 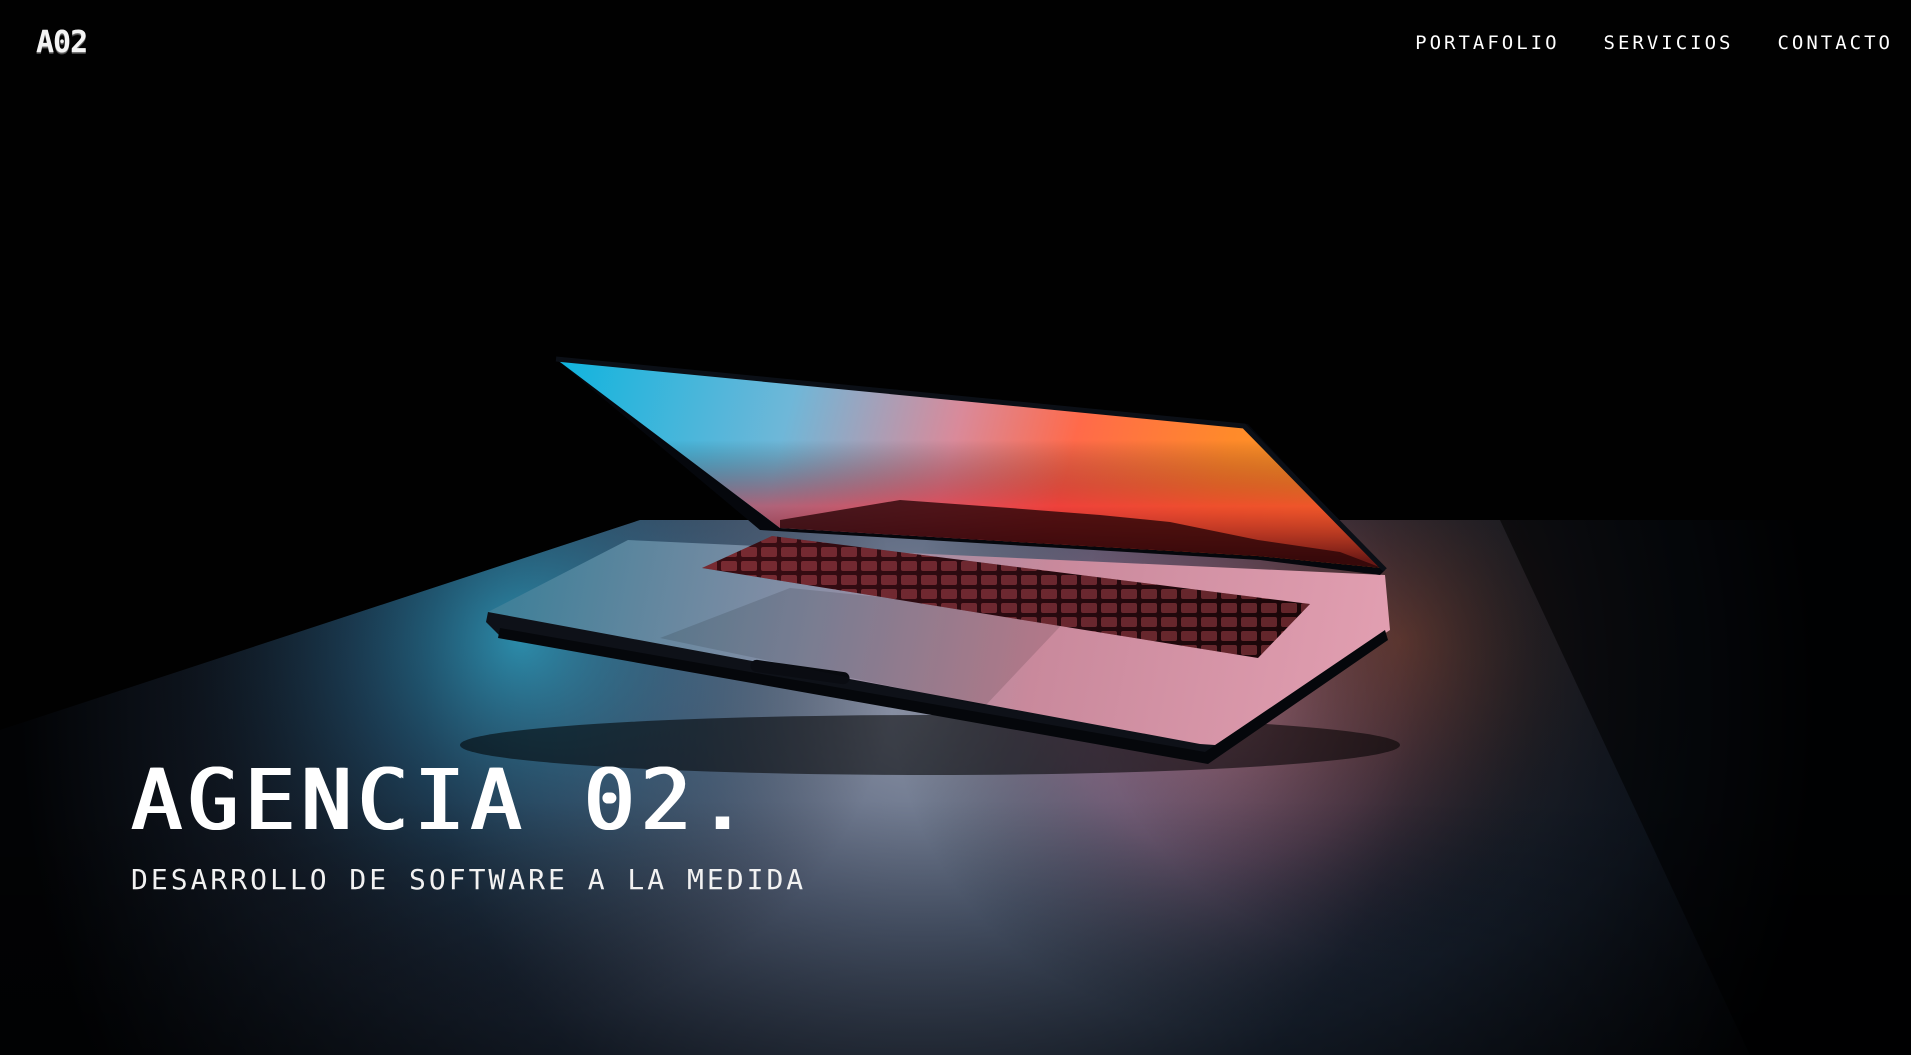 What do you see at coordinates (1835, 43) in the screenshot?
I see `nav-link-contacto: CONTACTO` at bounding box center [1835, 43].